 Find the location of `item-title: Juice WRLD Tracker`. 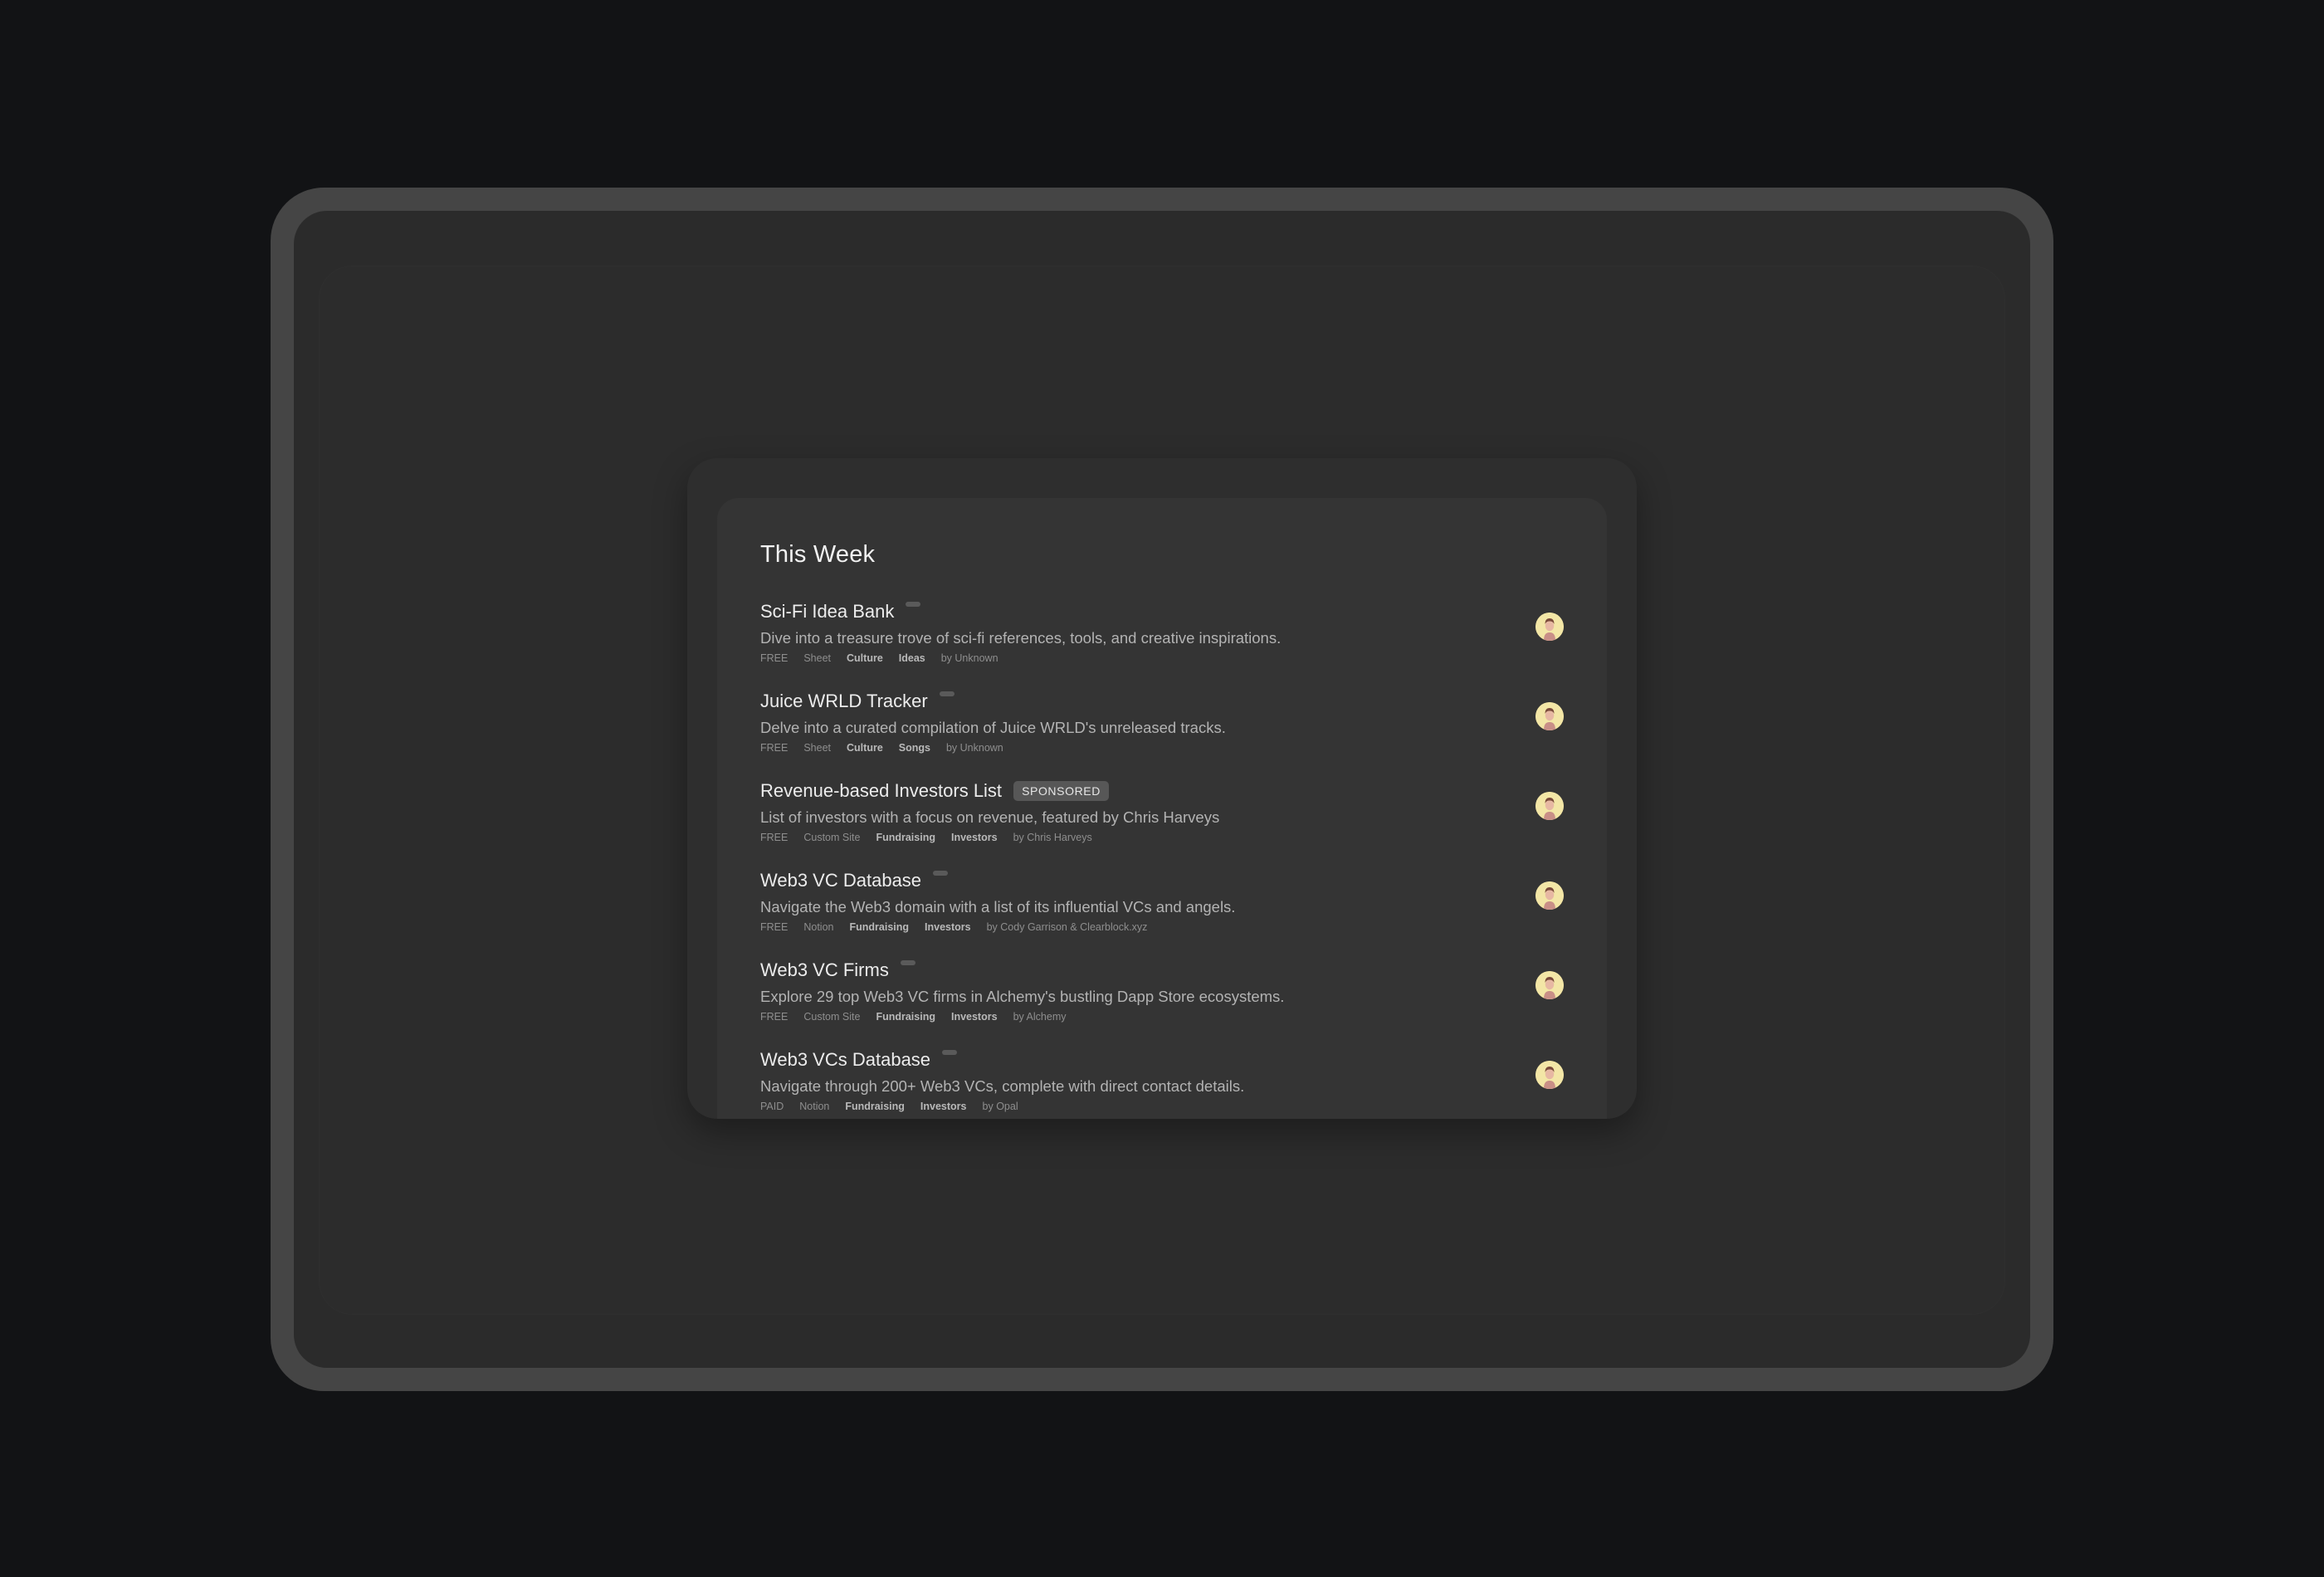

item-title: Juice WRLD Tracker is located at coordinates (844, 701).